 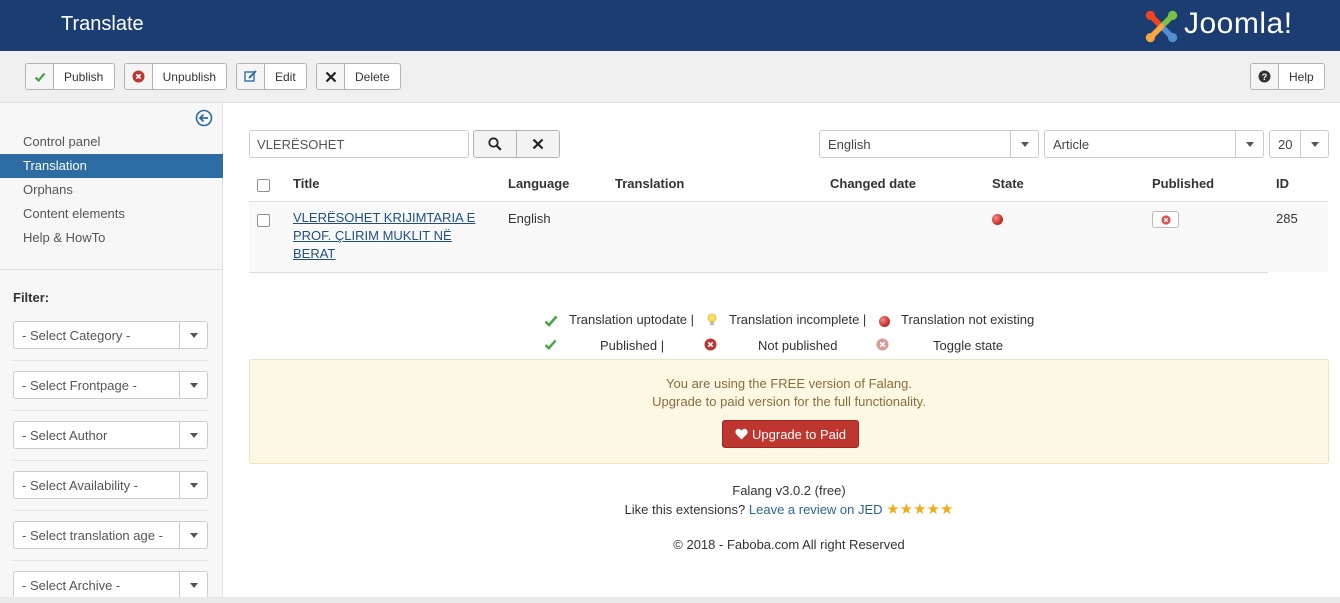 I want to click on translation-not-existing-icon, so click(x=997, y=219).